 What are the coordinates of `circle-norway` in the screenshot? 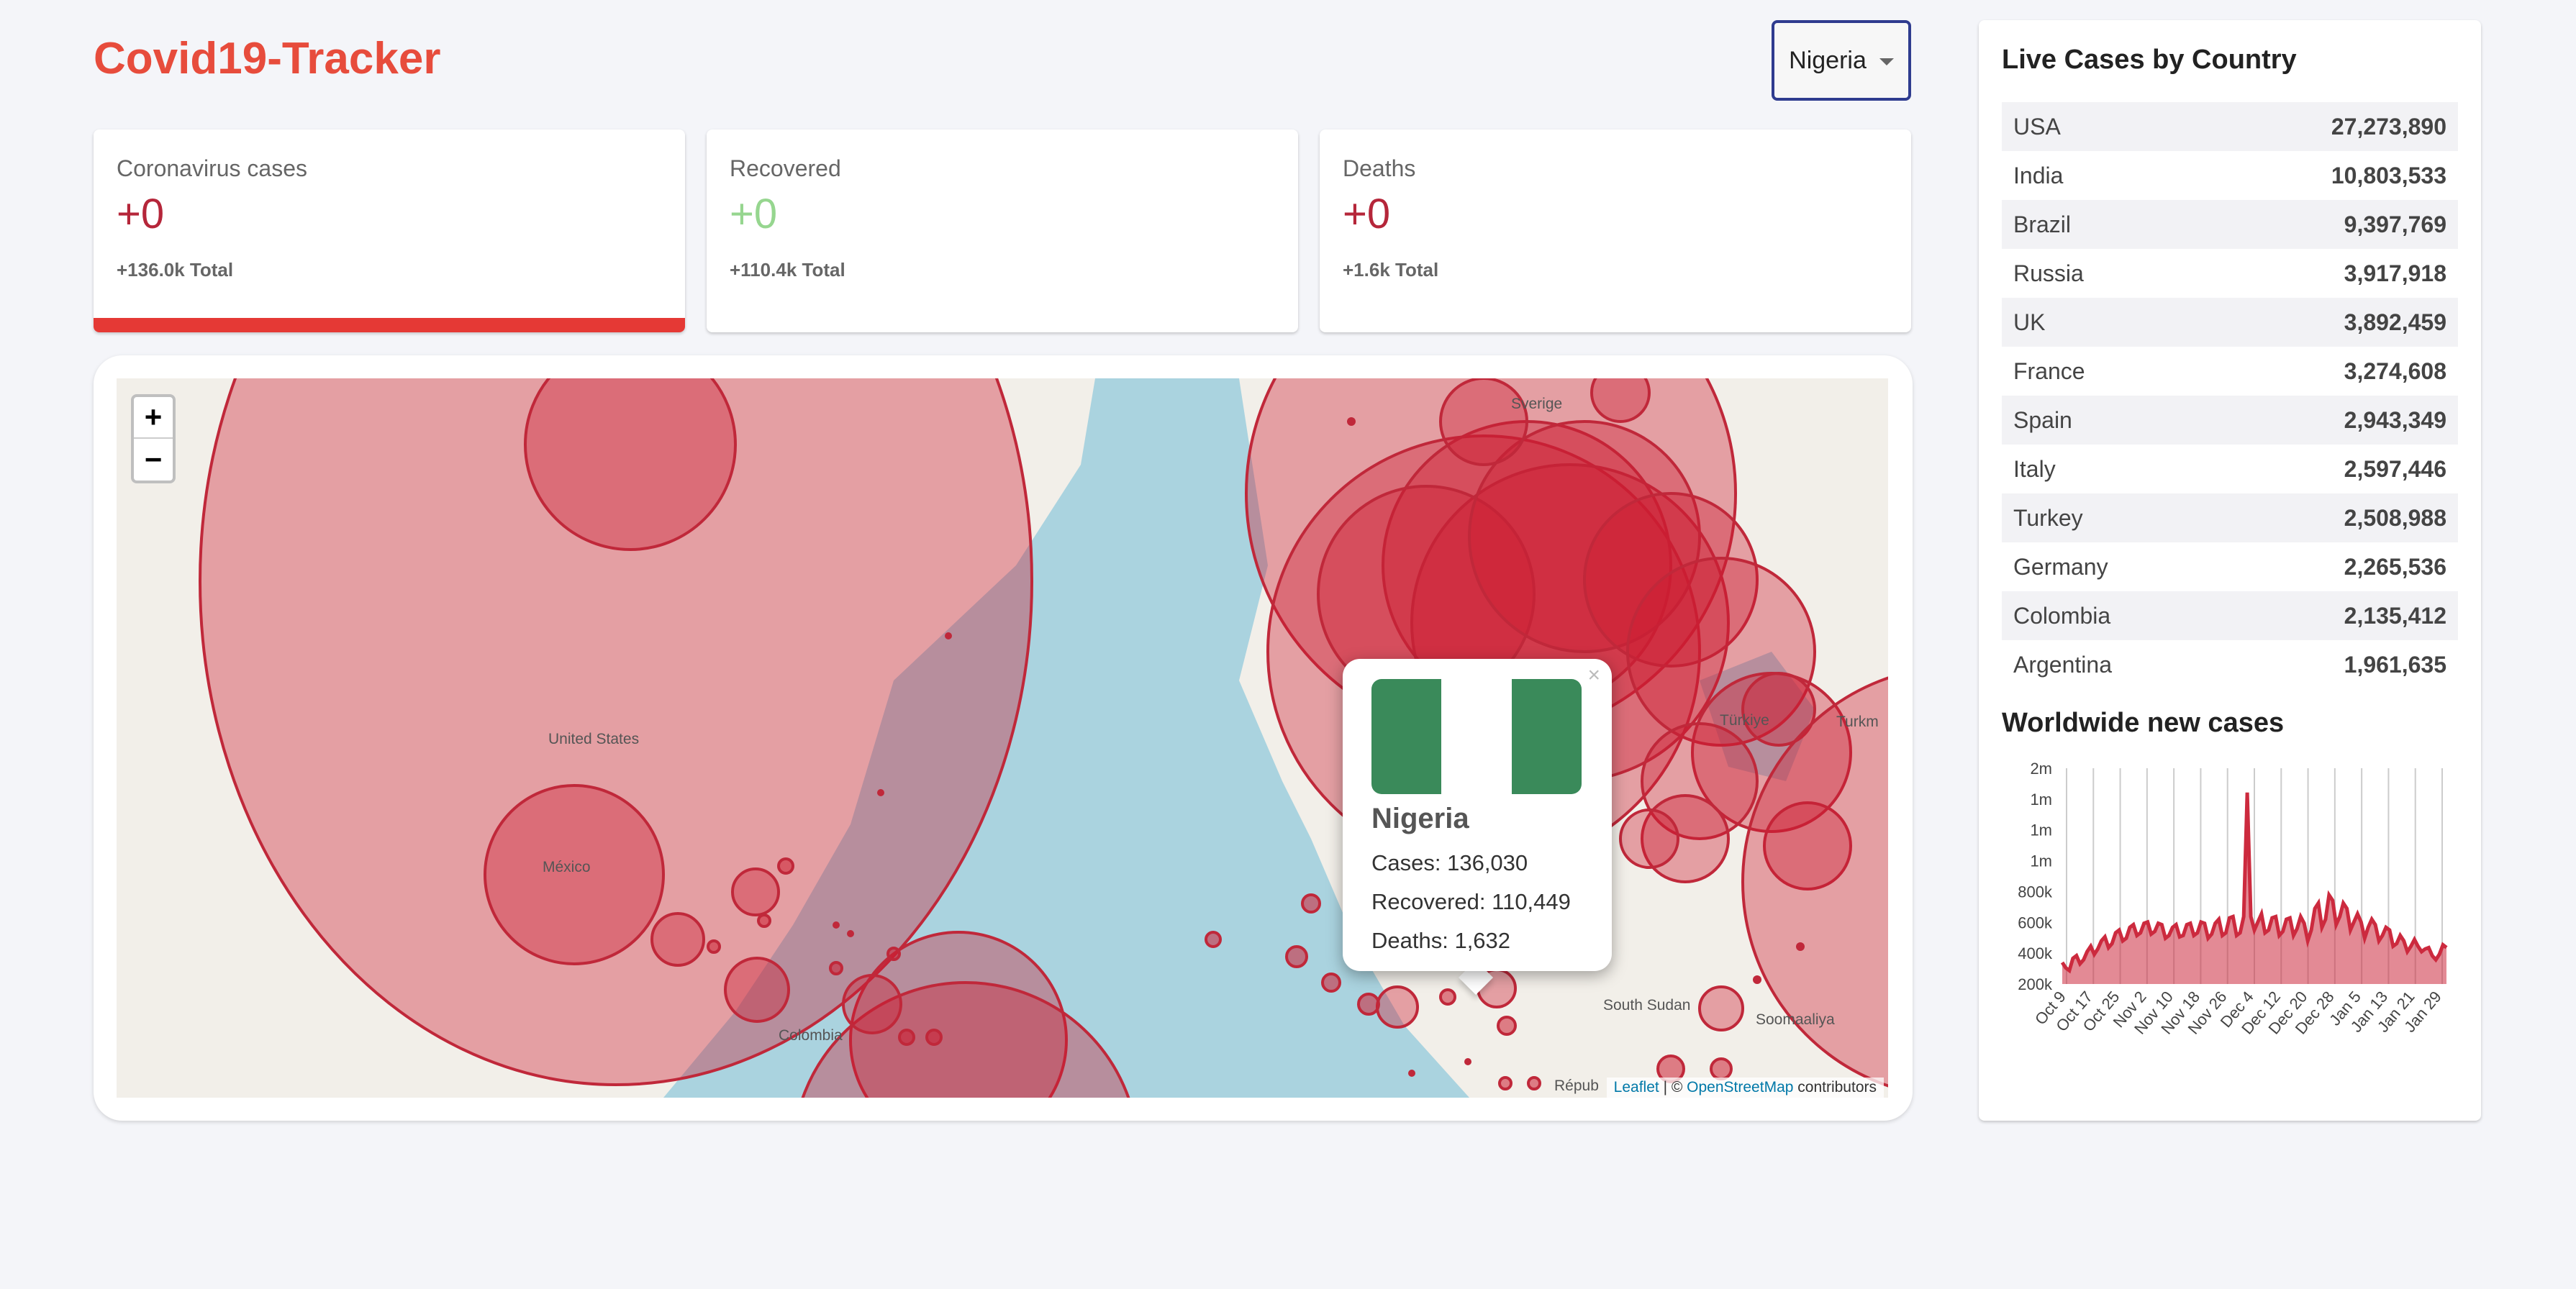 It's located at (1621, 400).